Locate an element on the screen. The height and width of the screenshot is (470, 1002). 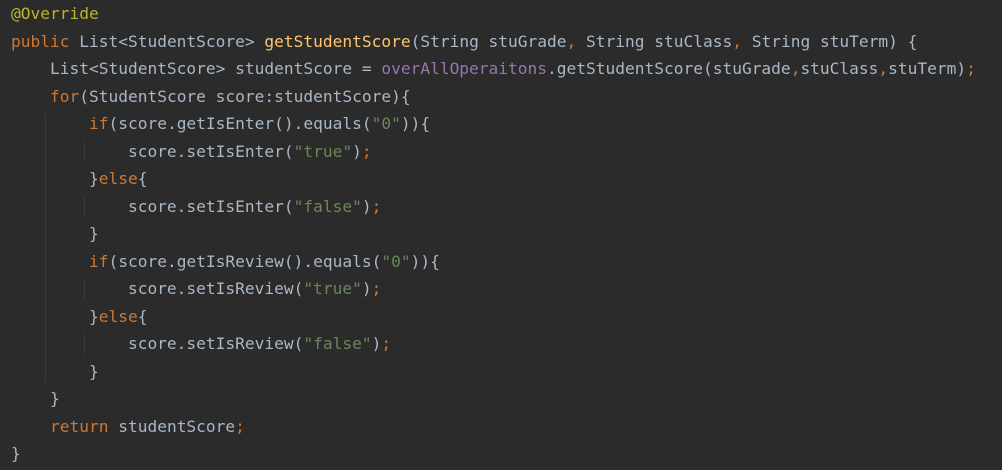
code-token-plain: studentScore is located at coordinates (172, 426).